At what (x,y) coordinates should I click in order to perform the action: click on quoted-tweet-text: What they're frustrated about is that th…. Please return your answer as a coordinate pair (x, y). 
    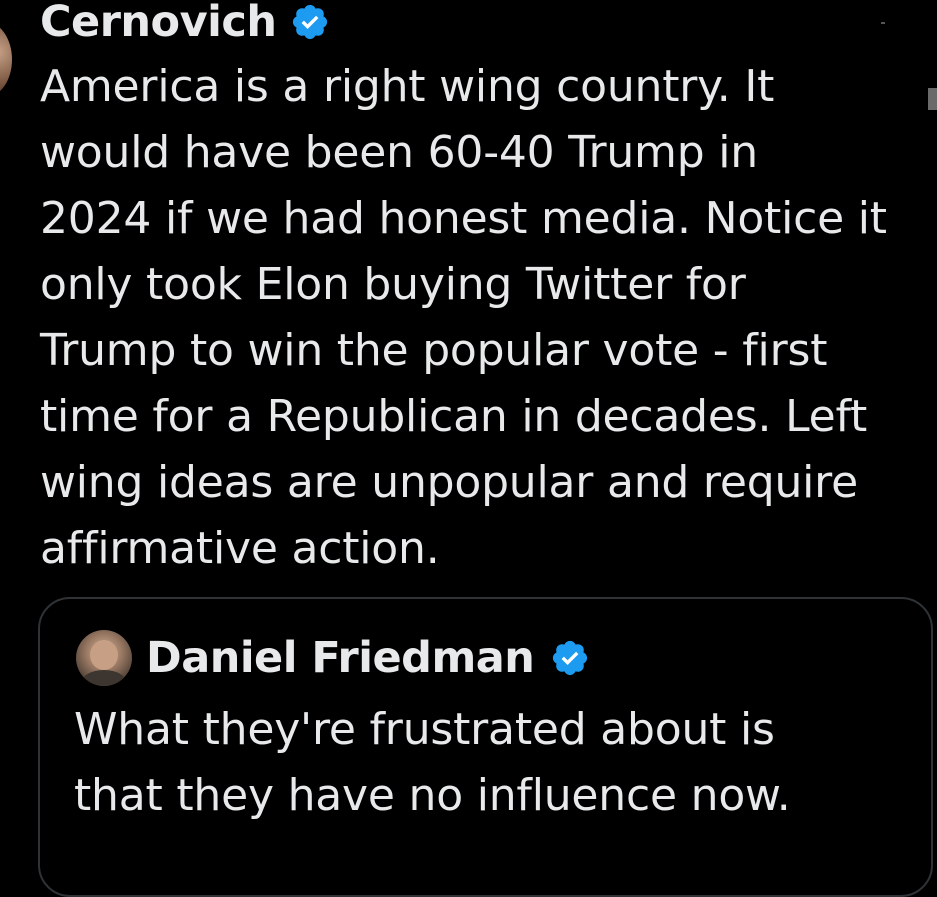
    Looking at the image, I should click on (432, 762).